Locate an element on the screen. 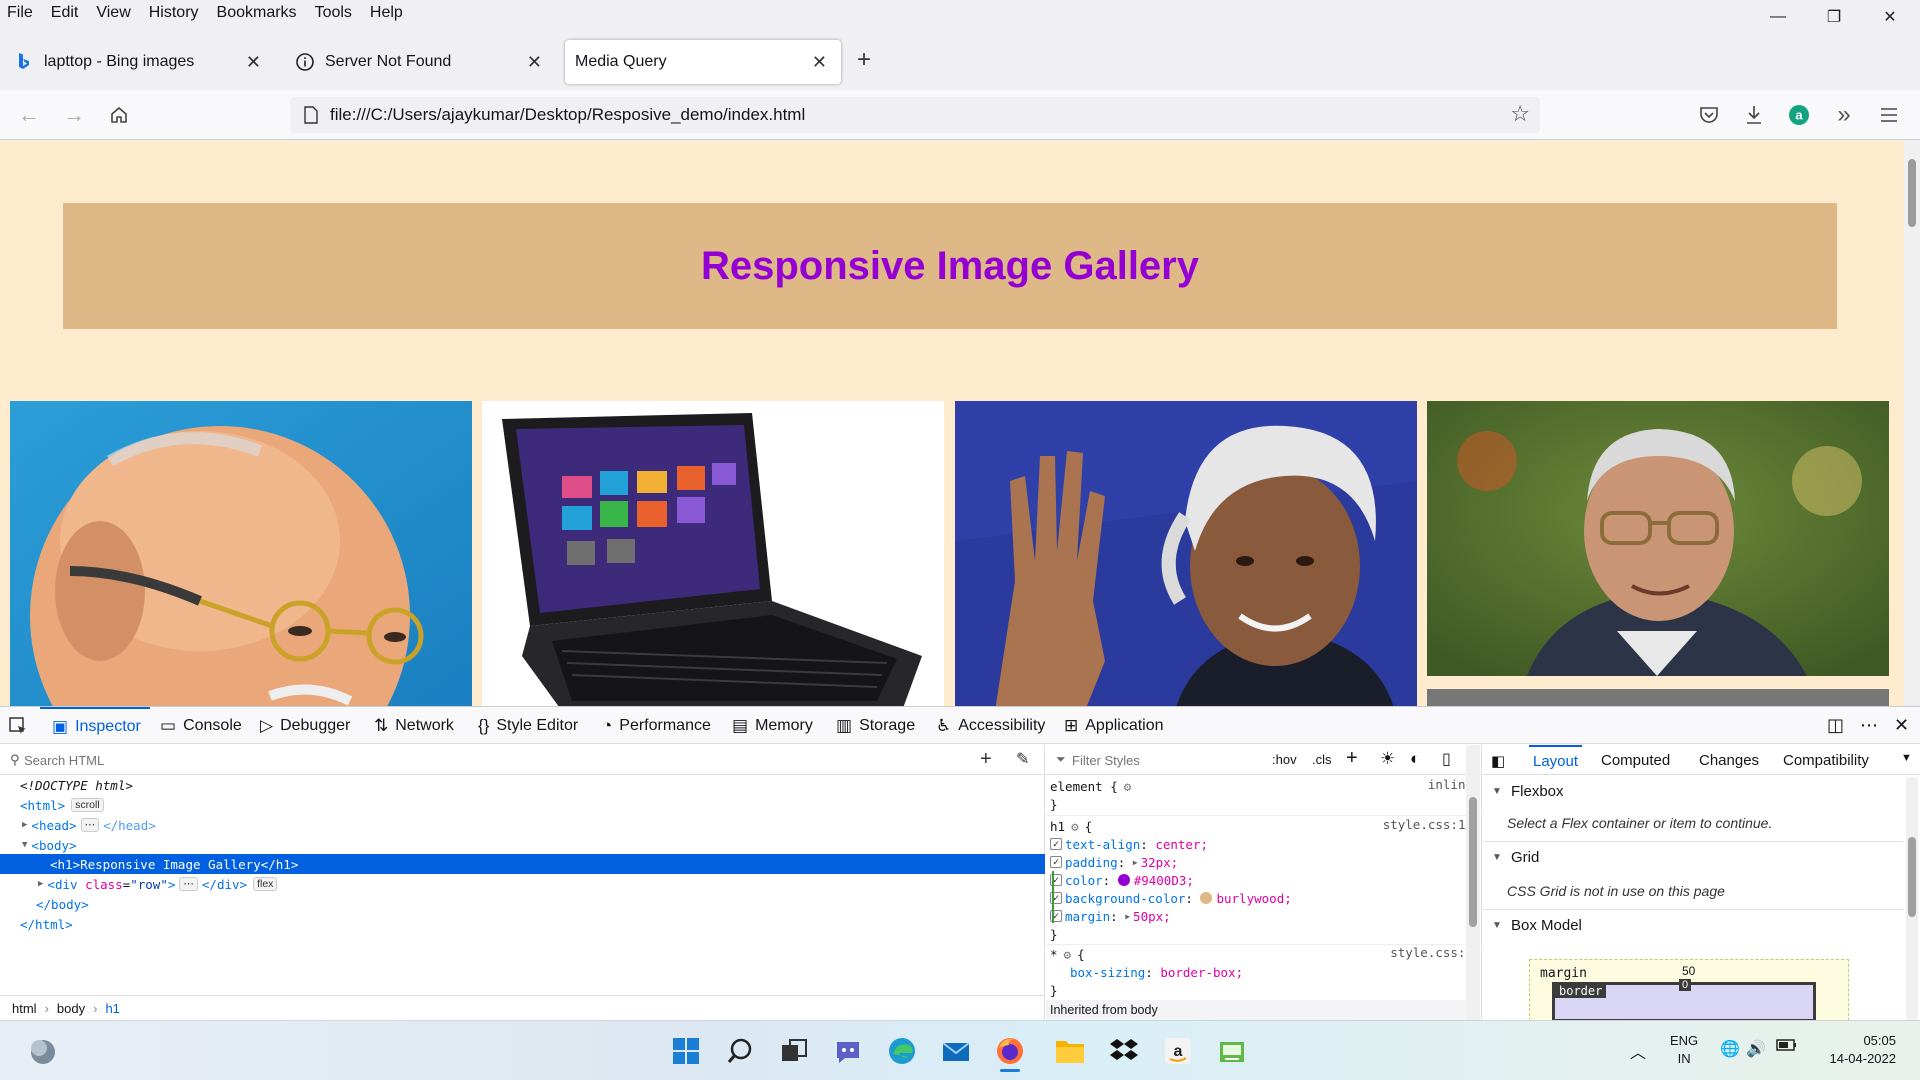 The image size is (1920, 1080). scroll-badge: scroll is located at coordinates (87, 805).